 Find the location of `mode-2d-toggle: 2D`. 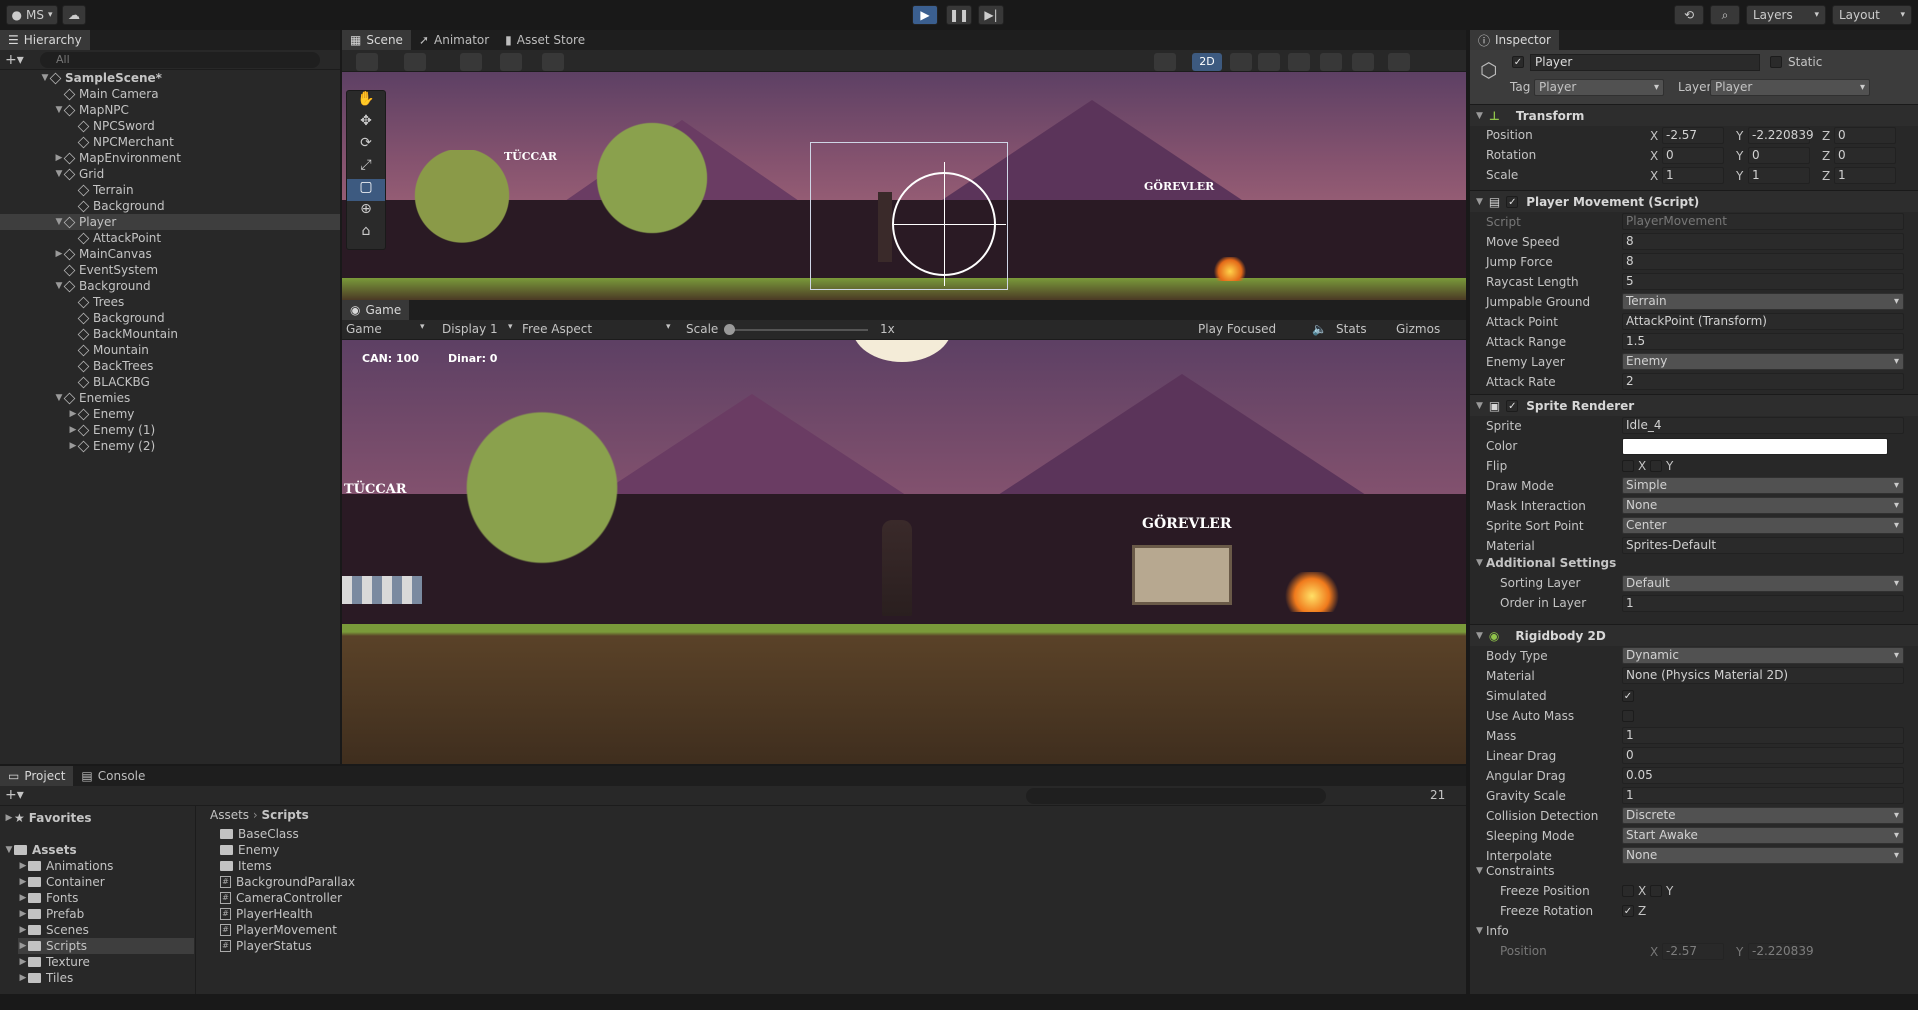

mode-2d-toggle: 2D is located at coordinates (1207, 62).